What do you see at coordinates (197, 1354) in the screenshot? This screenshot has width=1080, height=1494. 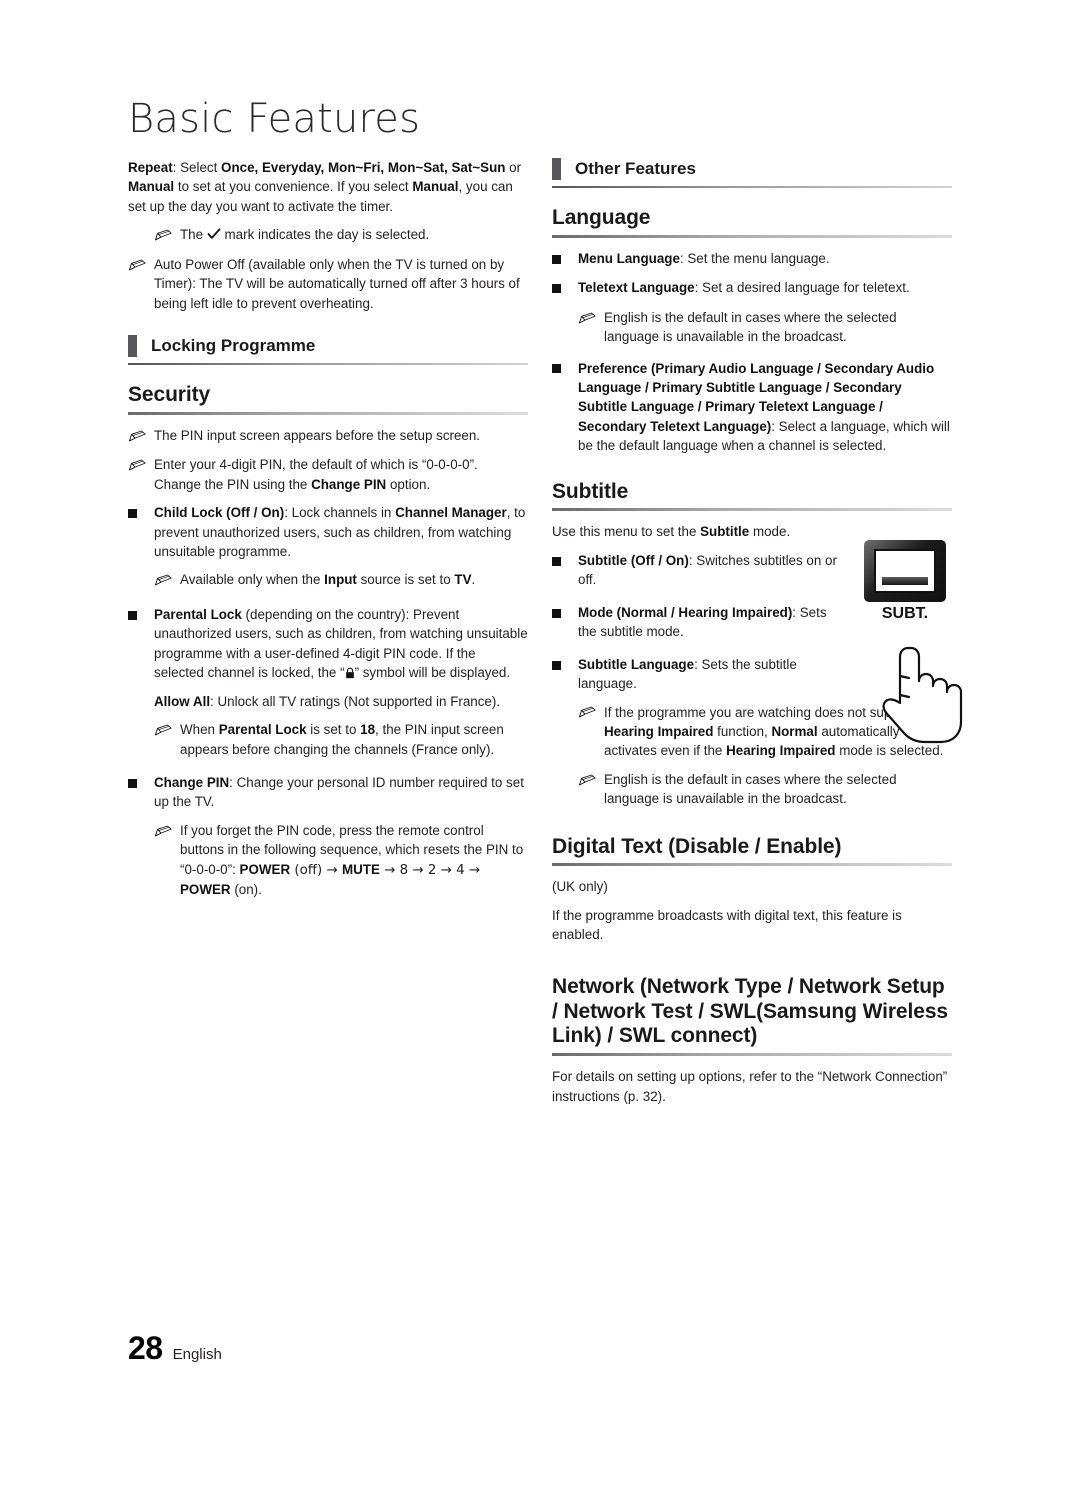 I see `page-language: English` at bounding box center [197, 1354].